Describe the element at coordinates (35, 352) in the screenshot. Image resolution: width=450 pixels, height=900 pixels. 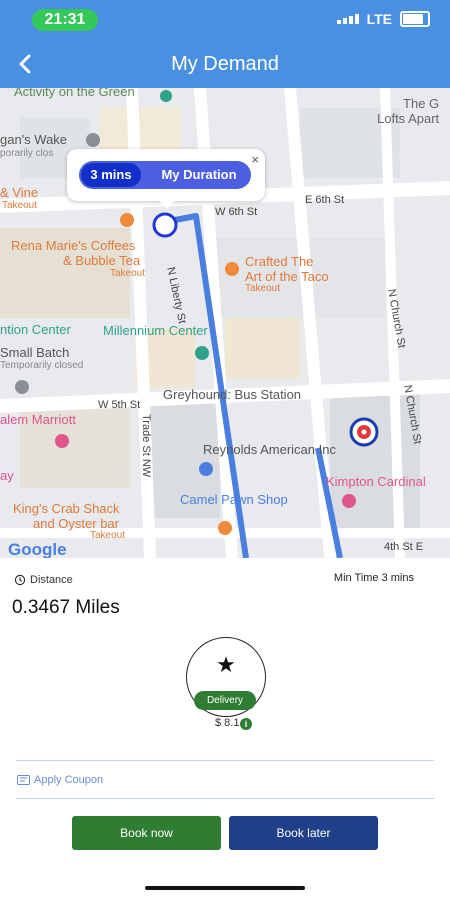
I see `map-label-small-batch: Small Batch` at that location.